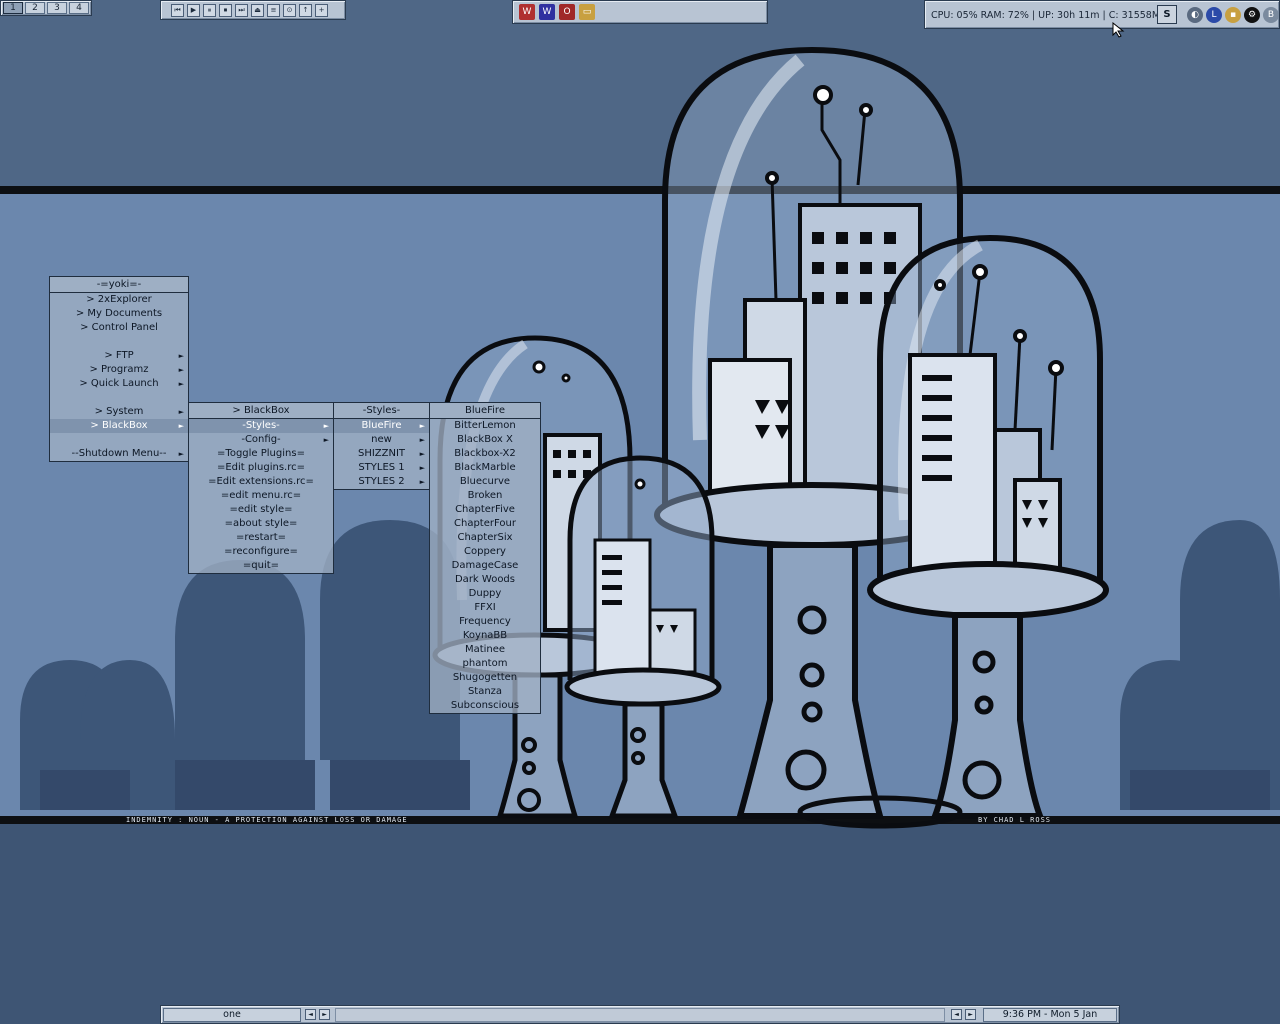  Describe the element at coordinates (177, 10) in the screenshot. I see `media-button-0: ⏮` at that location.